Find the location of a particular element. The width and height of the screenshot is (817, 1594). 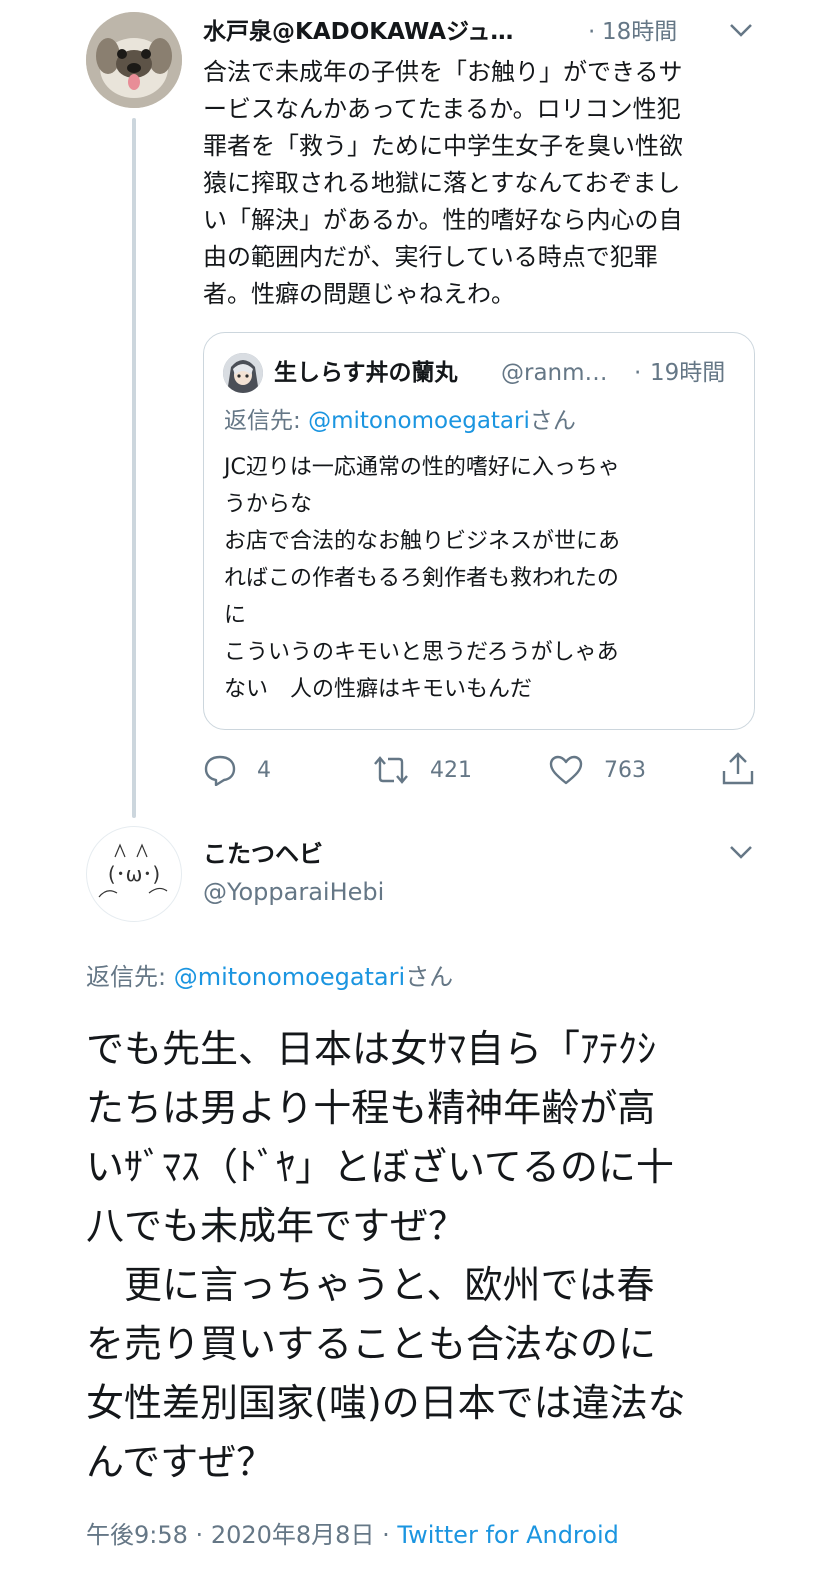

quote-reply-context: 返信先: @mitonomoegatariさん is located at coordinates (400, 421).